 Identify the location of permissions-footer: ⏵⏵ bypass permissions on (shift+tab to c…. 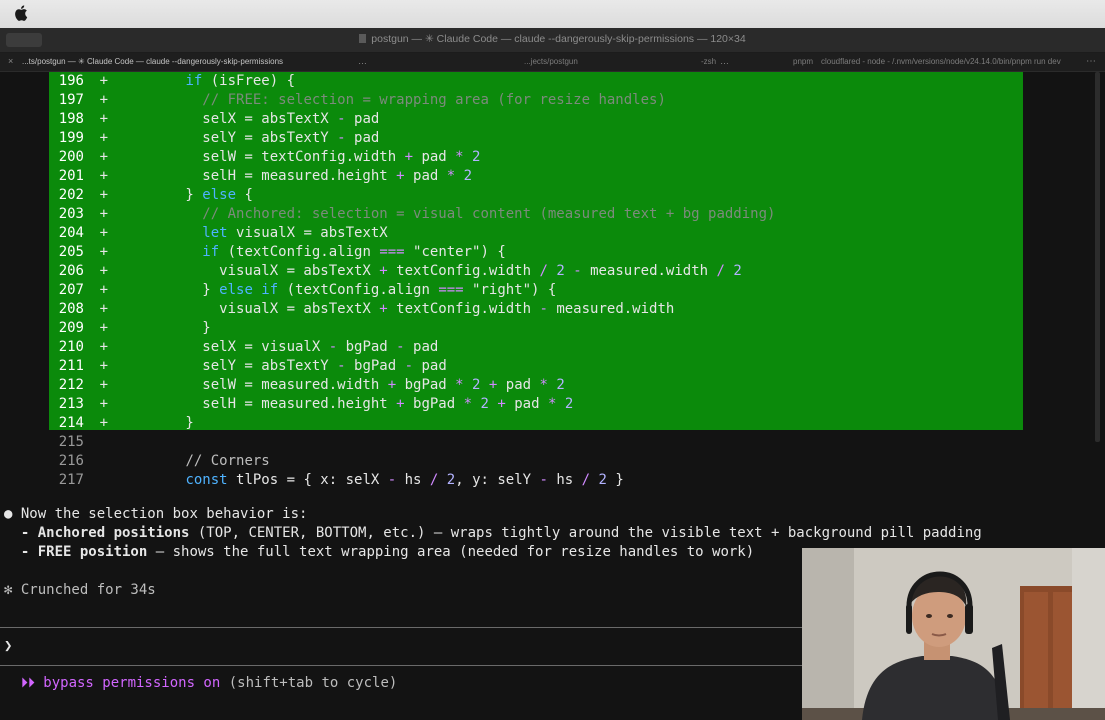
(200, 683).